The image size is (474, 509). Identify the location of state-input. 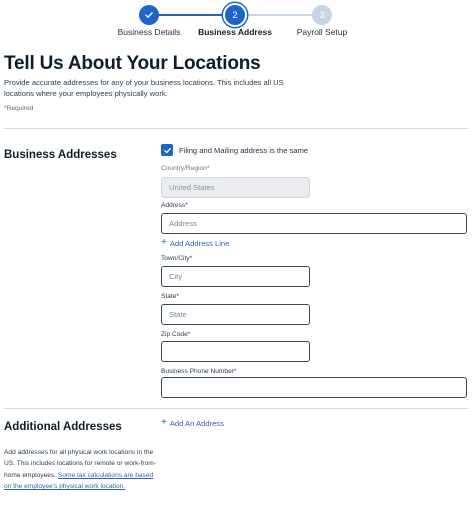
(235, 314).